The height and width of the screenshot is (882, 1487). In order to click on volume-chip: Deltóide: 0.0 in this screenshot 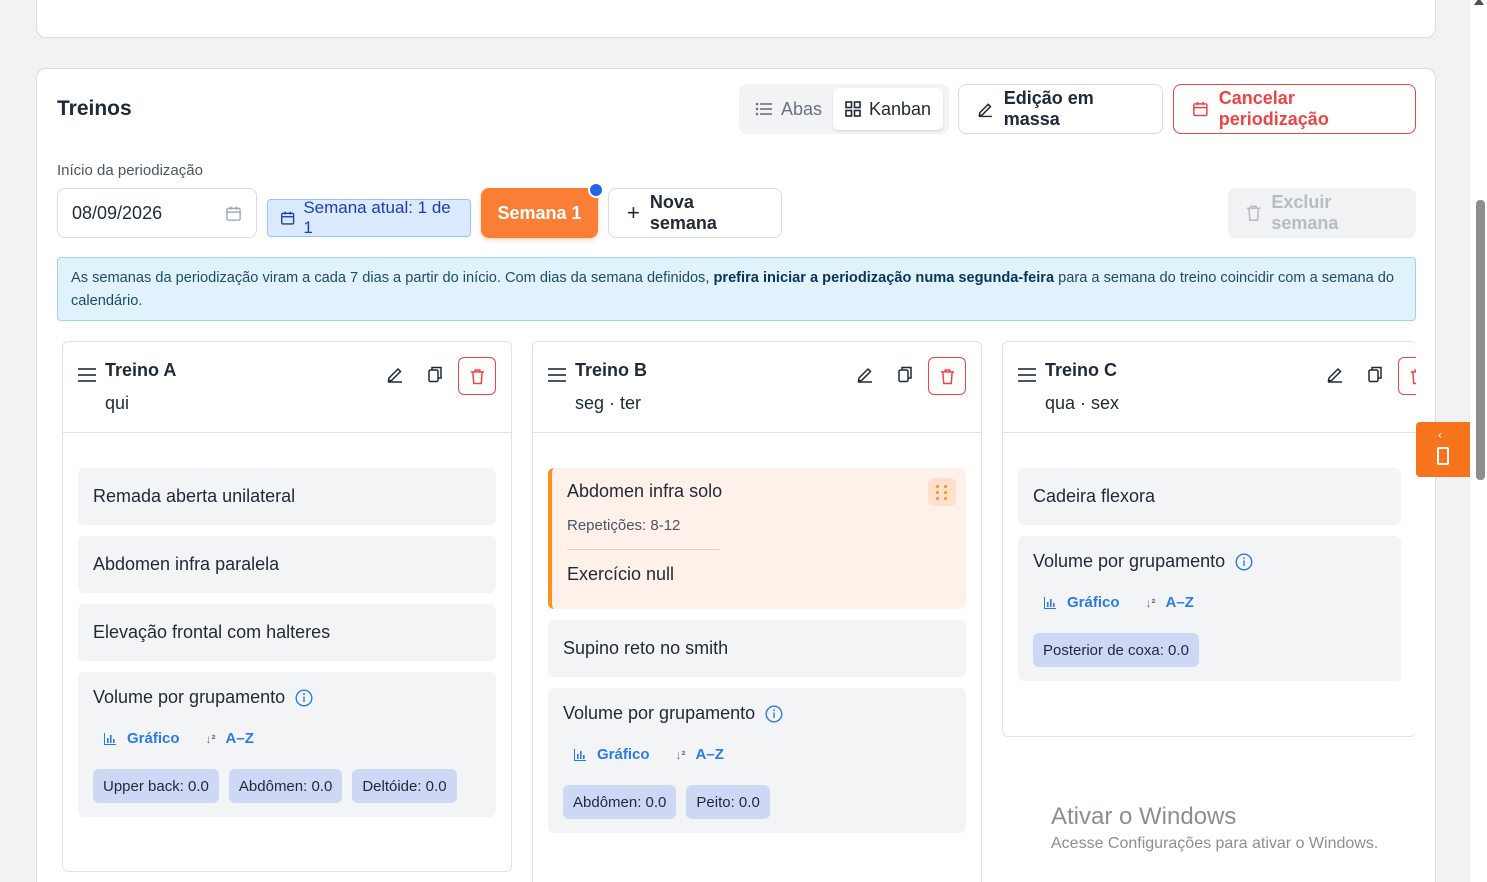, I will do `click(404, 786)`.